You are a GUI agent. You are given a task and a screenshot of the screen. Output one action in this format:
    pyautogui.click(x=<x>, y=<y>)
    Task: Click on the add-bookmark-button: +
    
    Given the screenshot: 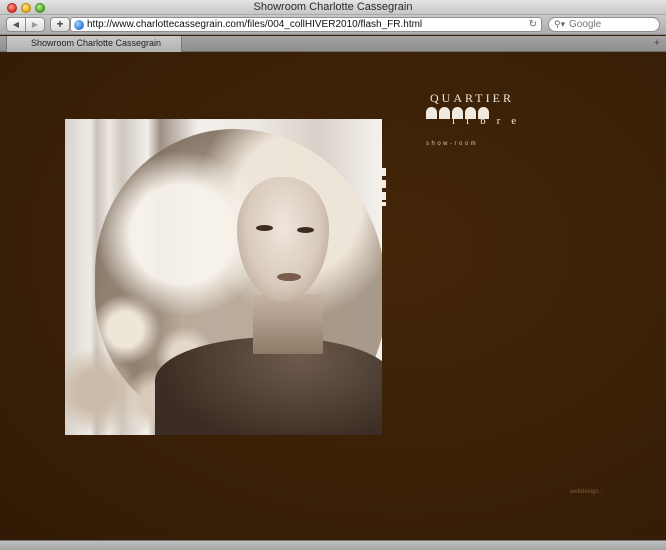 What is the action you would take?
    pyautogui.click(x=60, y=24)
    